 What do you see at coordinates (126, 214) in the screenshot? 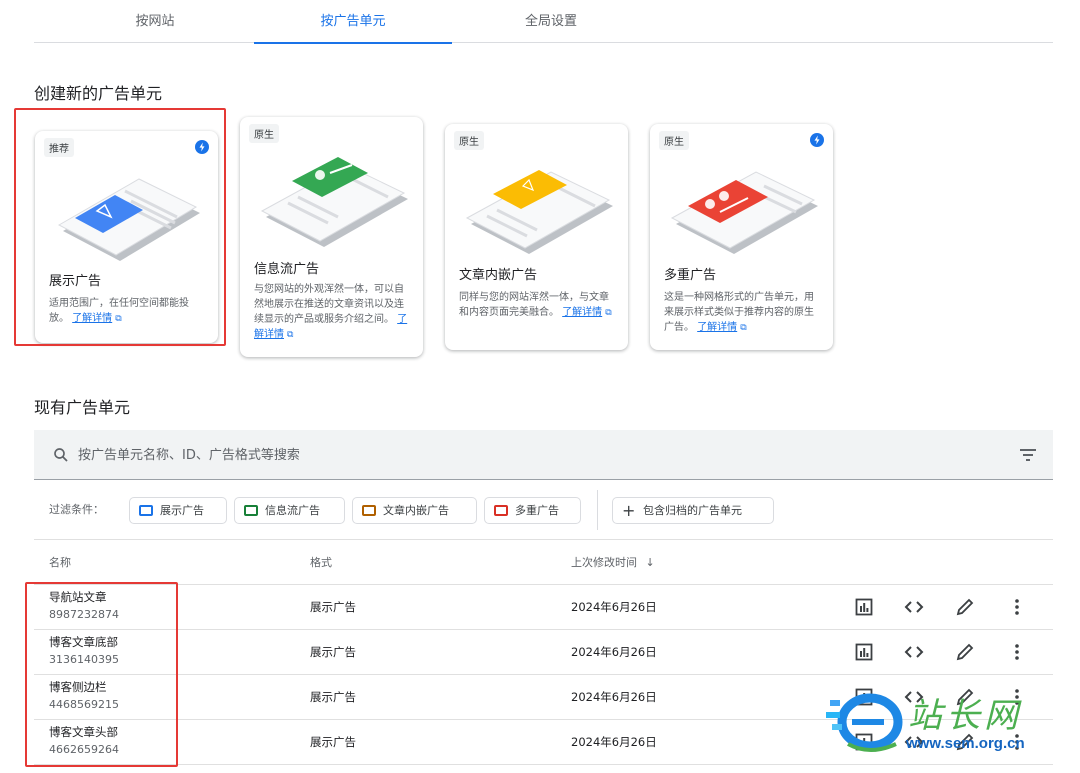
I see `display-ad-illustration` at bounding box center [126, 214].